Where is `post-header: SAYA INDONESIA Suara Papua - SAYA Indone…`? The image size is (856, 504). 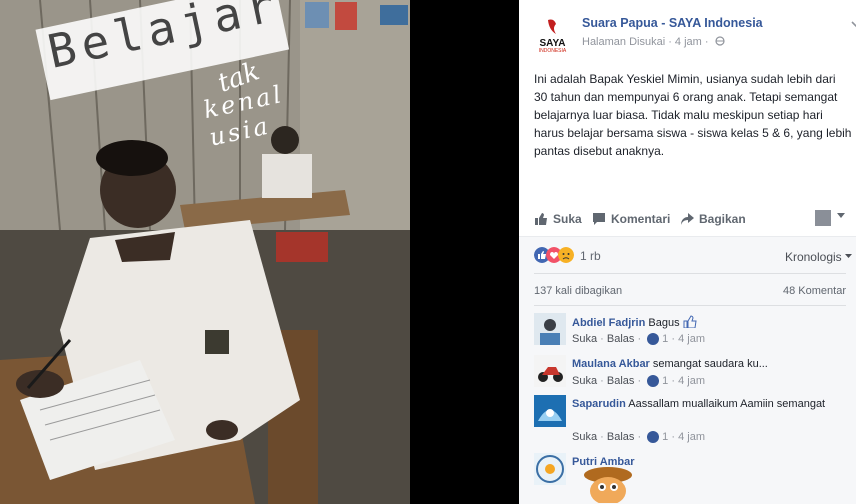 post-header: SAYA INDONESIA Suara Papua - SAYA Indone… is located at coordinates (695, 34).